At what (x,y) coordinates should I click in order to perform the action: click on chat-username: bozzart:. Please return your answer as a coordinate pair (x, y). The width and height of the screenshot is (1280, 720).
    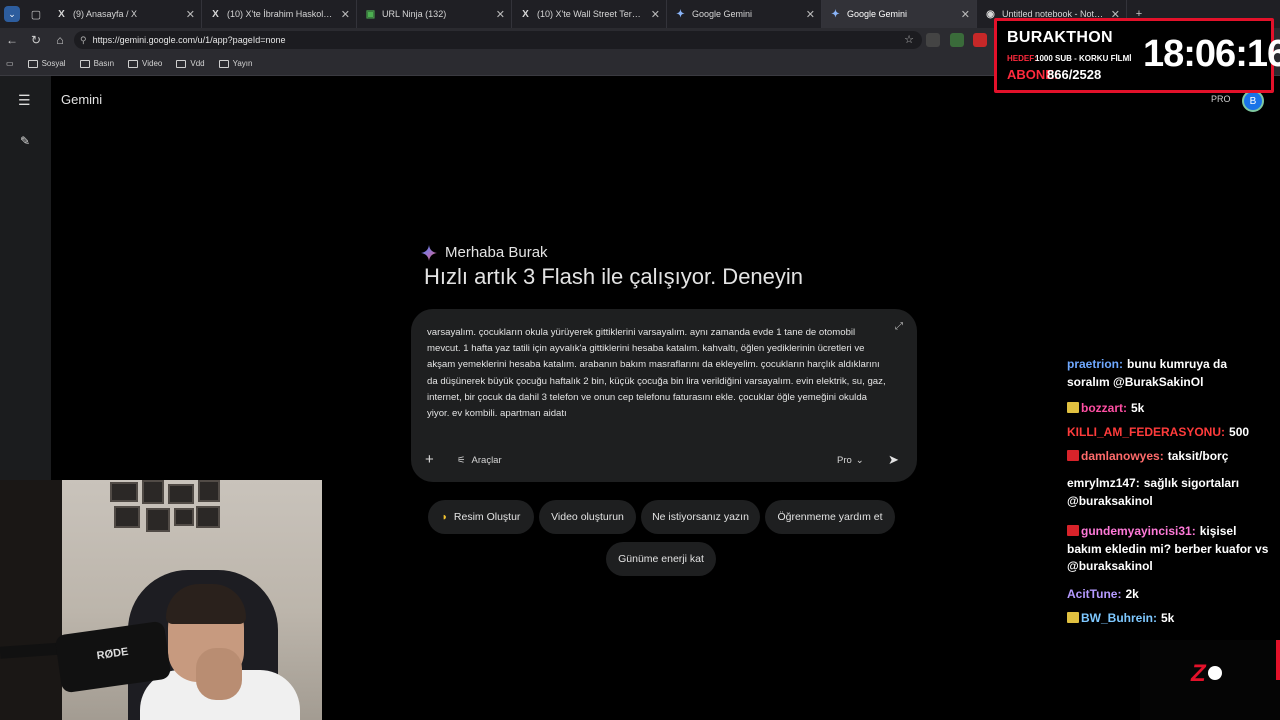
    Looking at the image, I should click on (1104, 408).